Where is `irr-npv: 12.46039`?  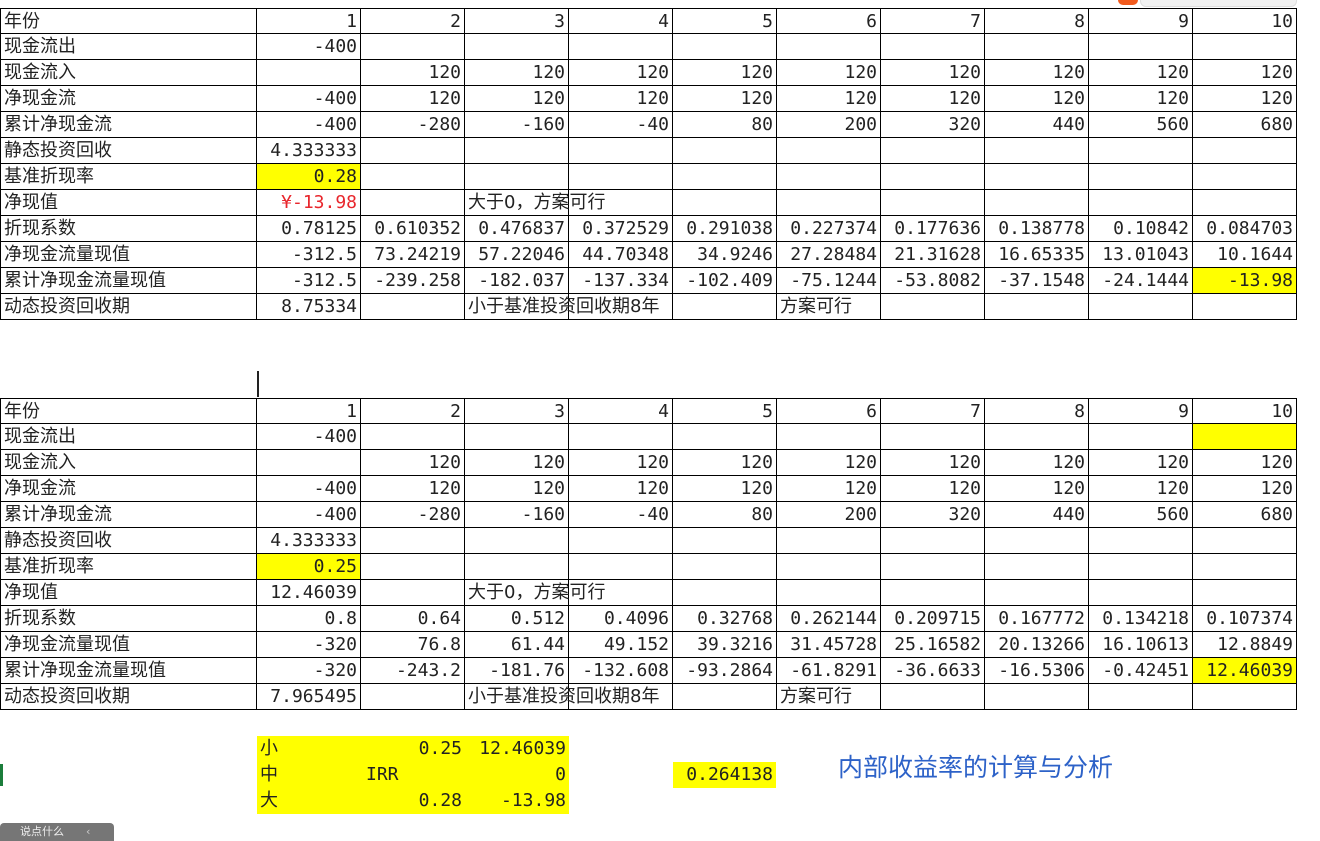
irr-npv: 12.46039 is located at coordinates (517, 749).